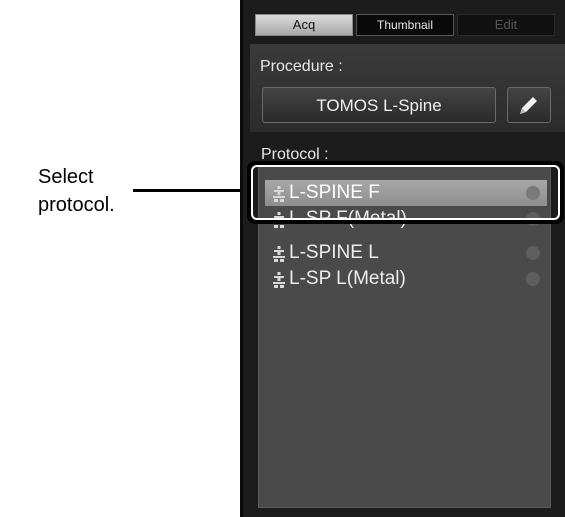 Image resolution: width=565 pixels, height=517 pixels. I want to click on callout-line-2: protocol., so click(76, 205).